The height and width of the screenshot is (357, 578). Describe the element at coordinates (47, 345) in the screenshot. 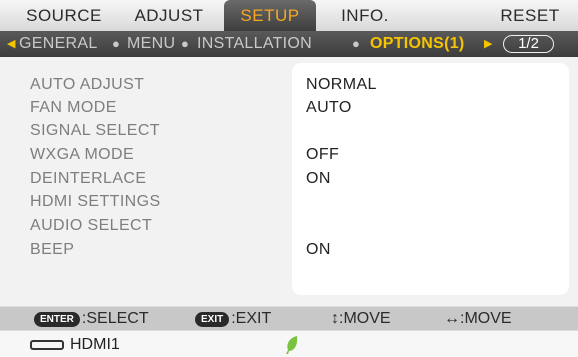

I see `hdmi-port-icon` at that location.